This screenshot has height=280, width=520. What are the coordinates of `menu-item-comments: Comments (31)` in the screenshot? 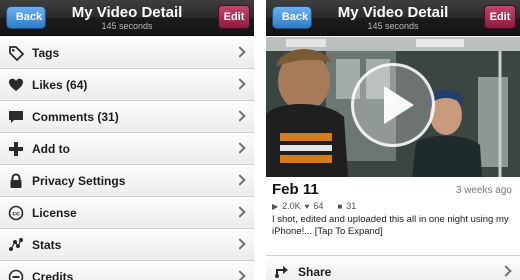 It's located at (127, 117).